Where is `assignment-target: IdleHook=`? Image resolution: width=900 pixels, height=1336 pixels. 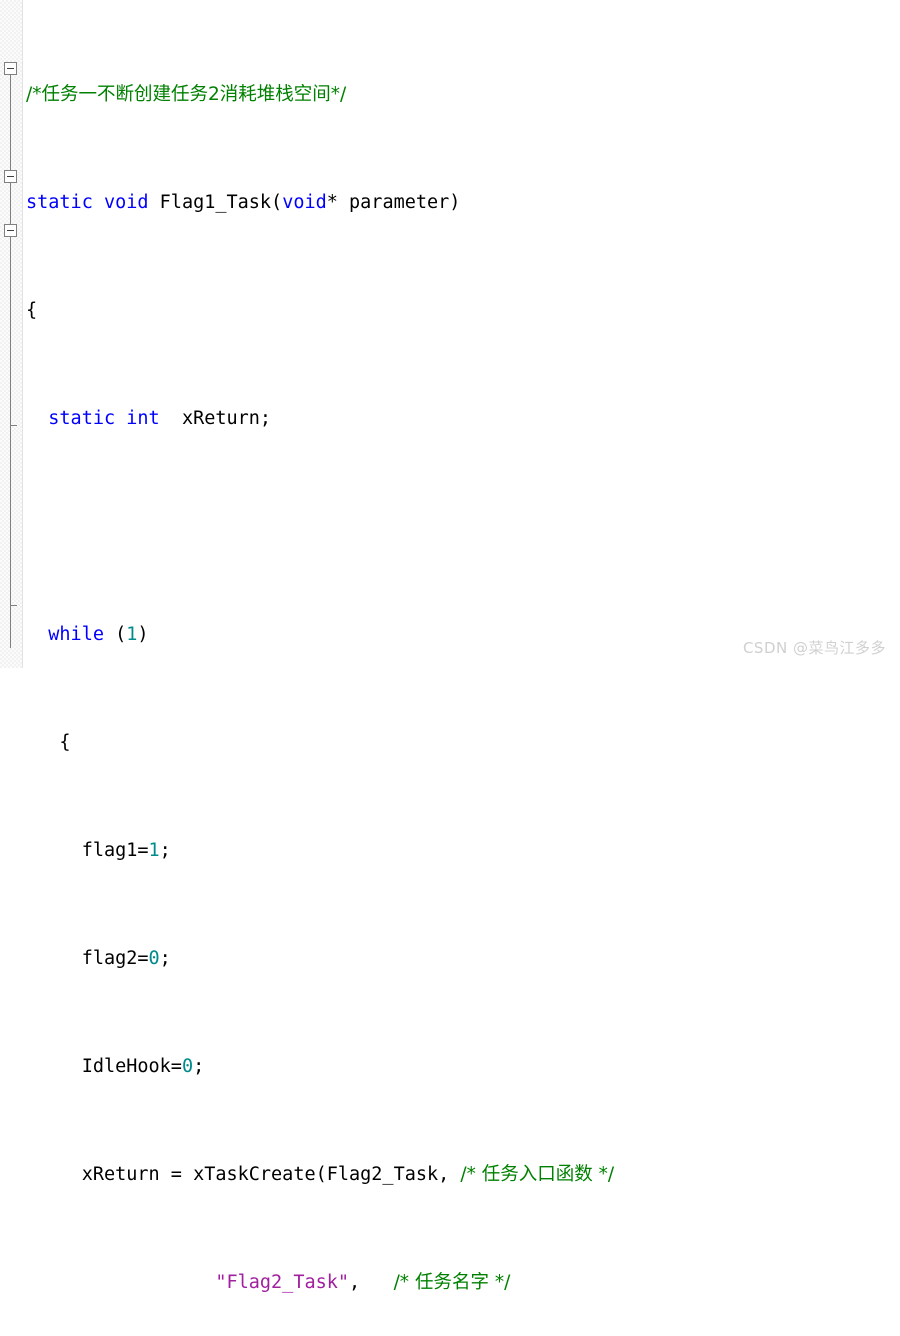
assignment-target: IdleHook= is located at coordinates (131, 1066).